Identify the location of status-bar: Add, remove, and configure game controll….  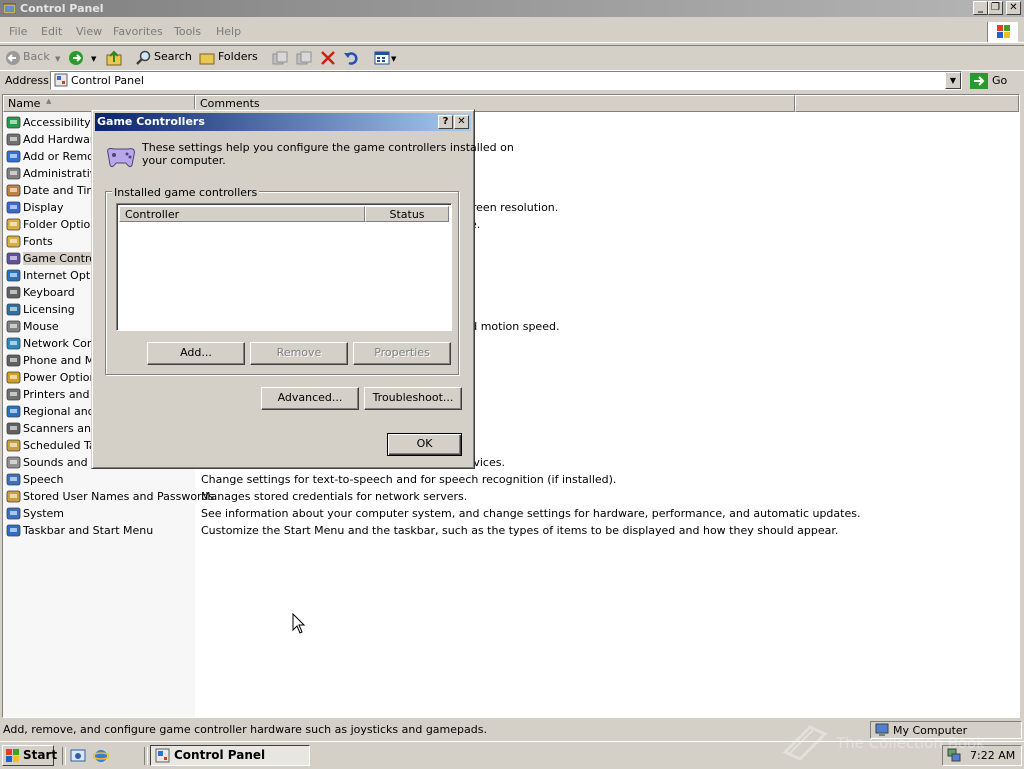
(512, 730).